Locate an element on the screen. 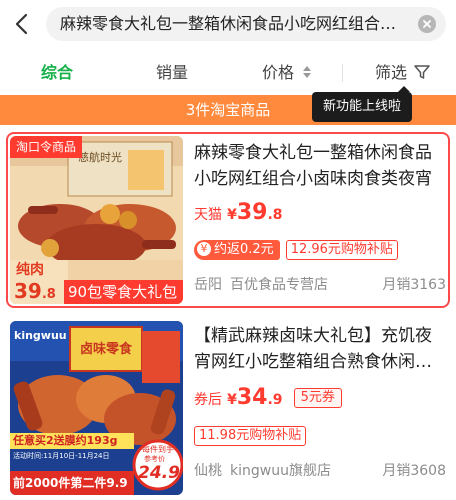 The image size is (456, 500). price-row: 券后 ¥34.9 5元券 is located at coordinates (268, 398).